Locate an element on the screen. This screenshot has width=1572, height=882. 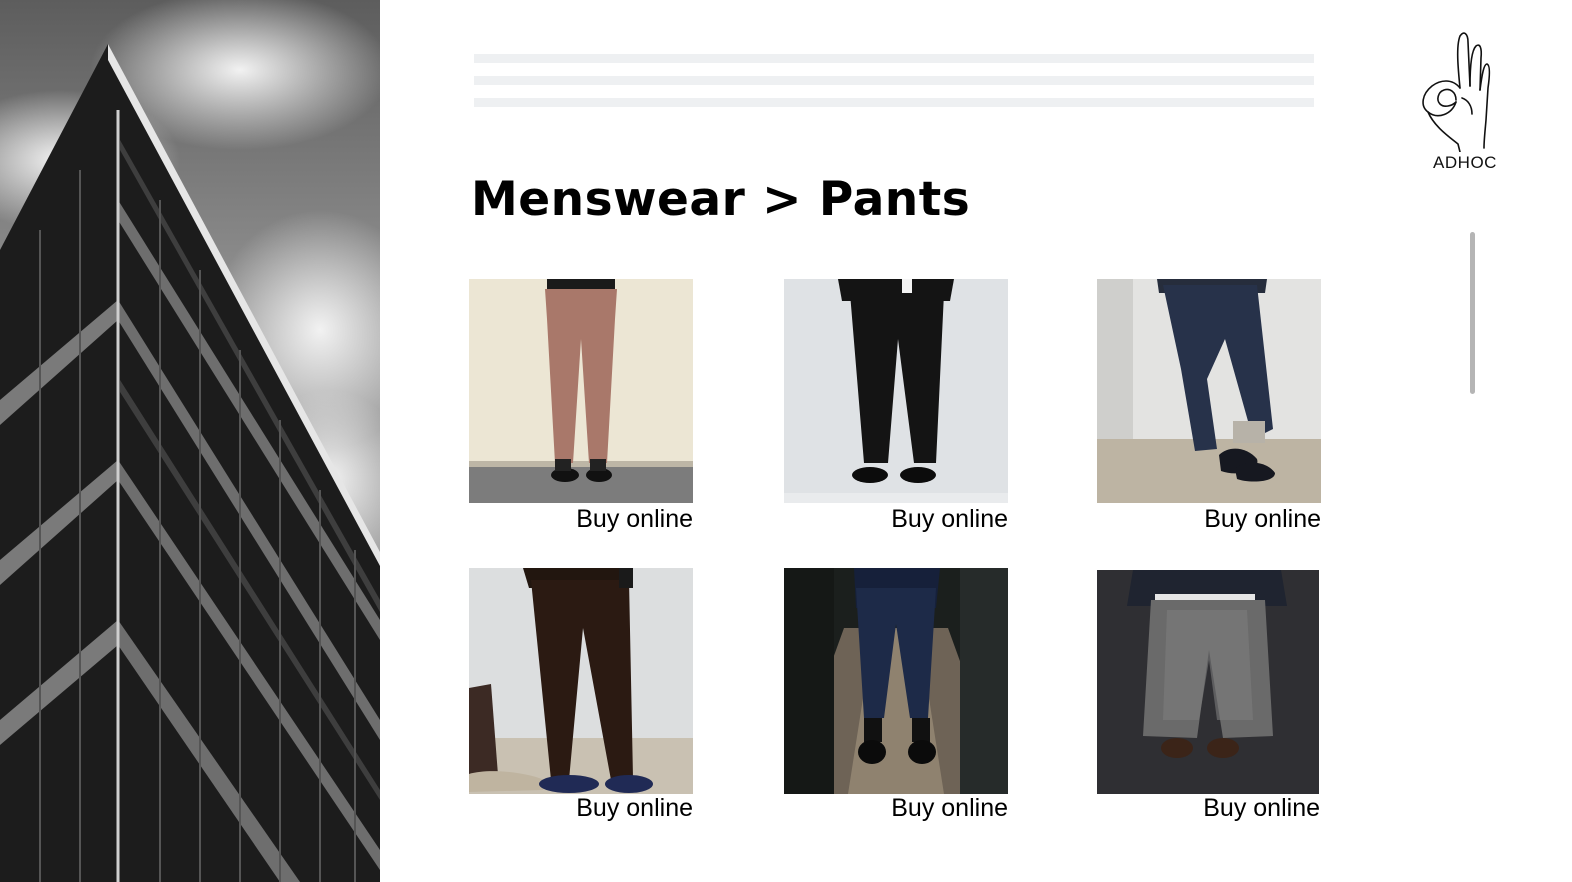
brand-logo: ADHOC is located at coordinates (1460, 102).